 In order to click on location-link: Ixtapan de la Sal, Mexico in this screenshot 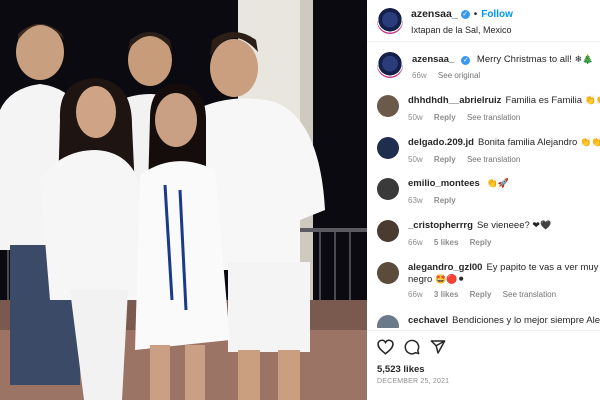, I will do `click(462, 30)`.